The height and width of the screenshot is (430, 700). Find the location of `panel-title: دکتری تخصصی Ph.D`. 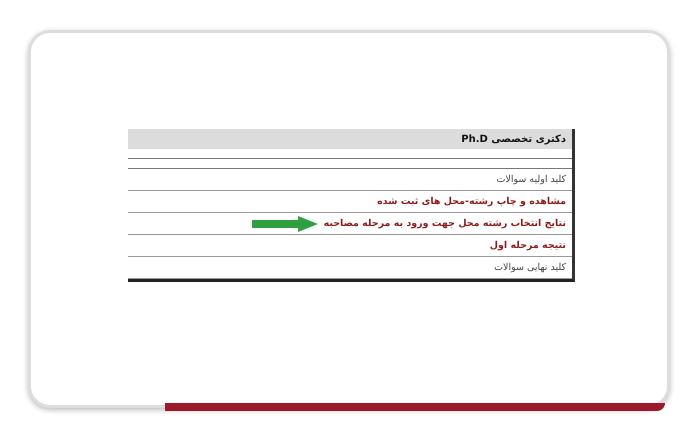

panel-title: دکتری تخصصی Ph.D is located at coordinates (513, 139).